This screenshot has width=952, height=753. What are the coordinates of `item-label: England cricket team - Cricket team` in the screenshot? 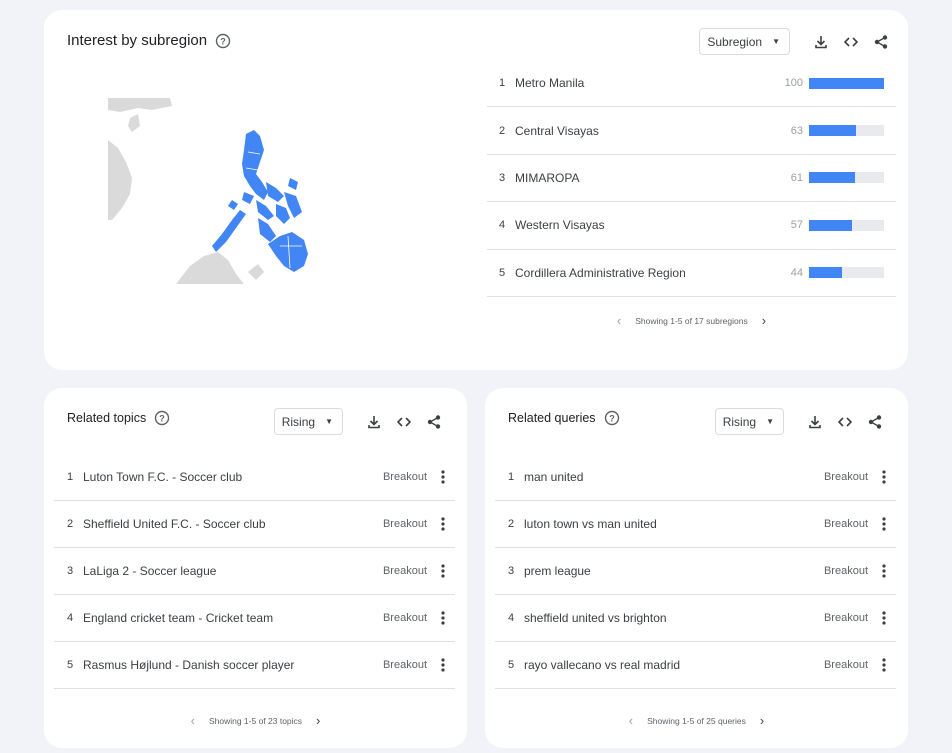 It's located at (233, 618).